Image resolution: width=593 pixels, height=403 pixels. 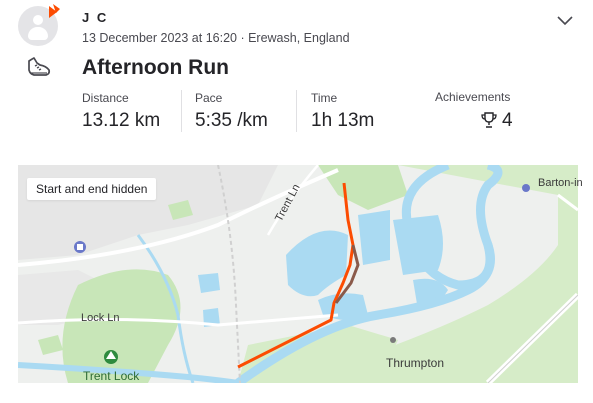 I want to click on avatar-body-shape, so click(x=38, y=33).